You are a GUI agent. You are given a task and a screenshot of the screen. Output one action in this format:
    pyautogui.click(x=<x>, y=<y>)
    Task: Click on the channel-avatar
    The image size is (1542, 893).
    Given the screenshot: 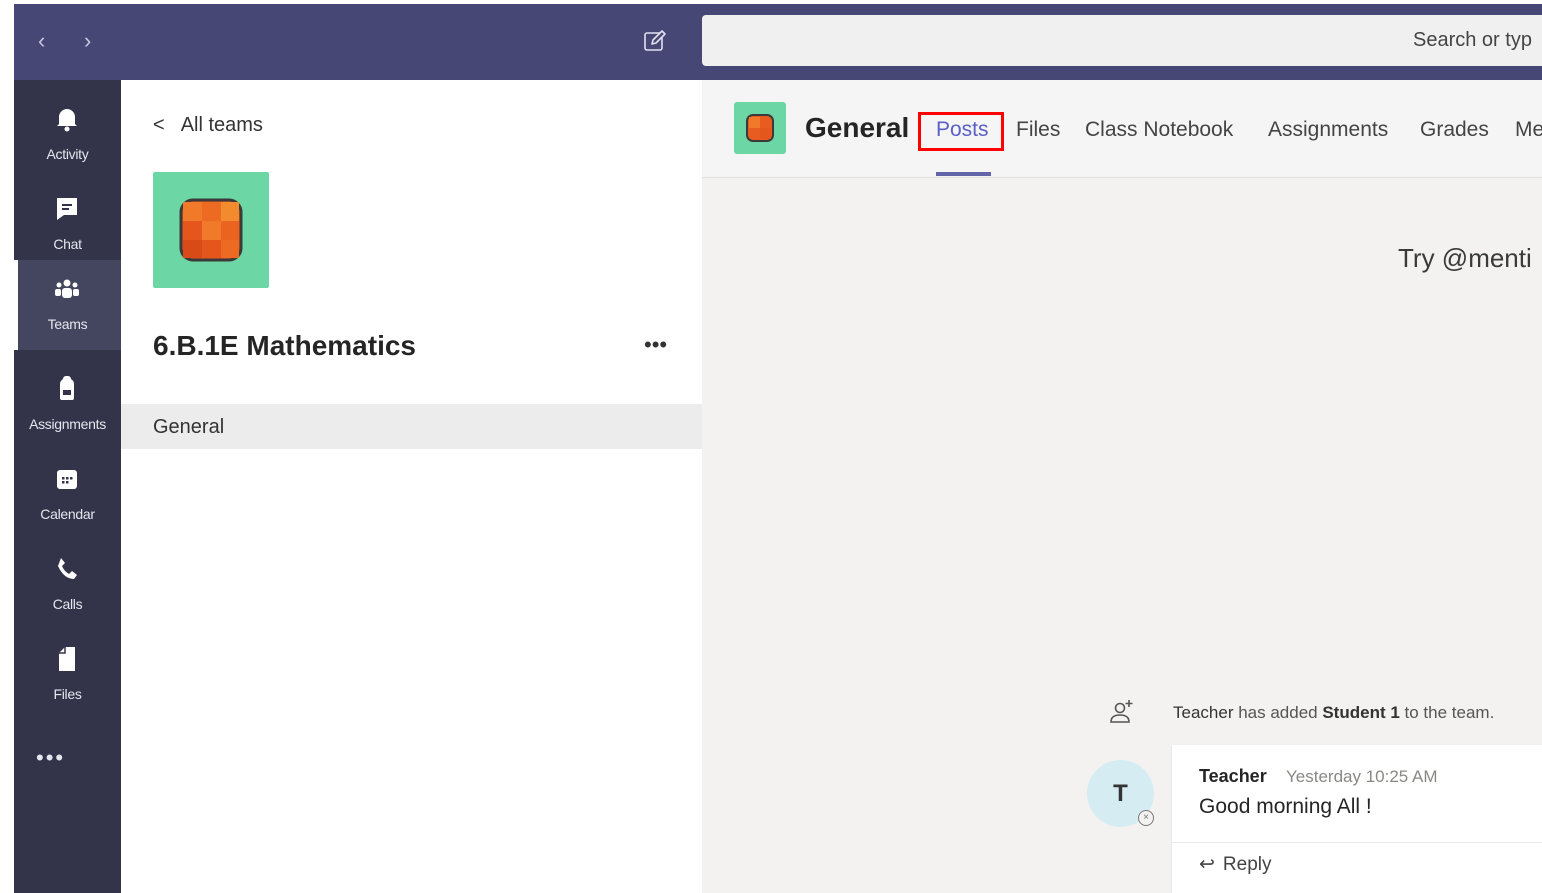 What is the action you would take?
    pyautogui.click(x=760, y=128)
    